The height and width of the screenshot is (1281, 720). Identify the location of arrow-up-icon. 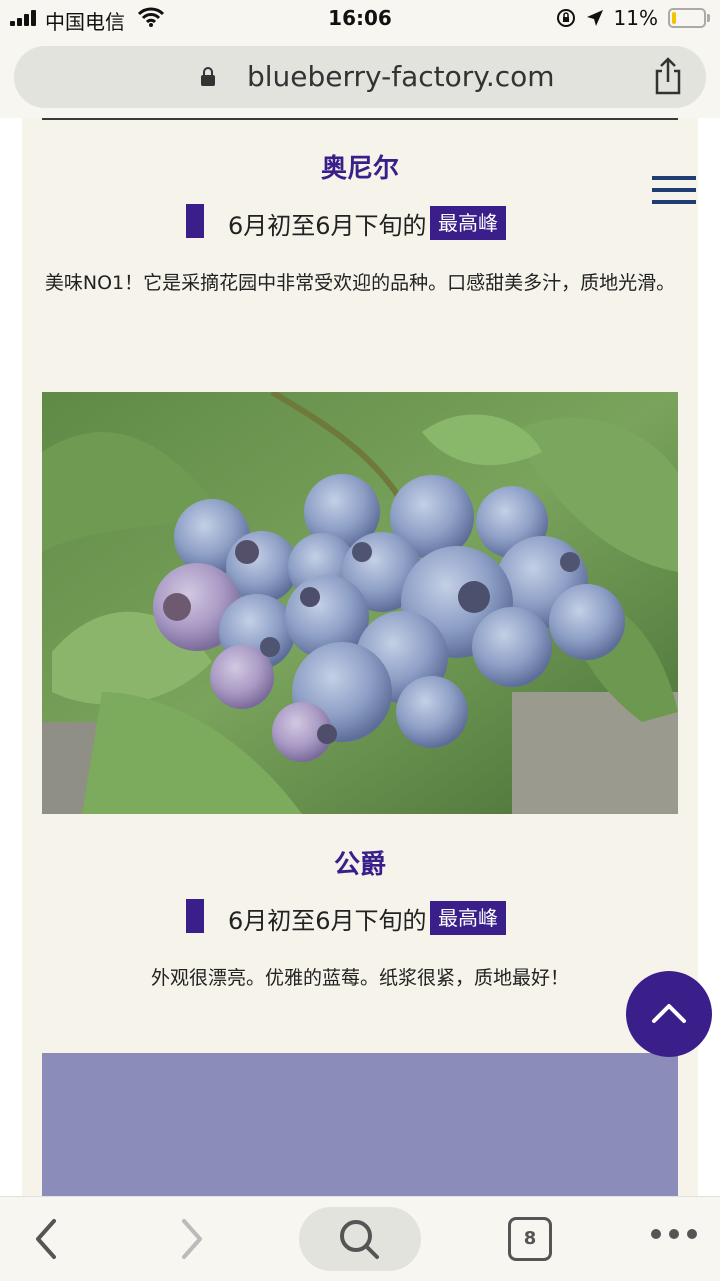
(669, 1013).